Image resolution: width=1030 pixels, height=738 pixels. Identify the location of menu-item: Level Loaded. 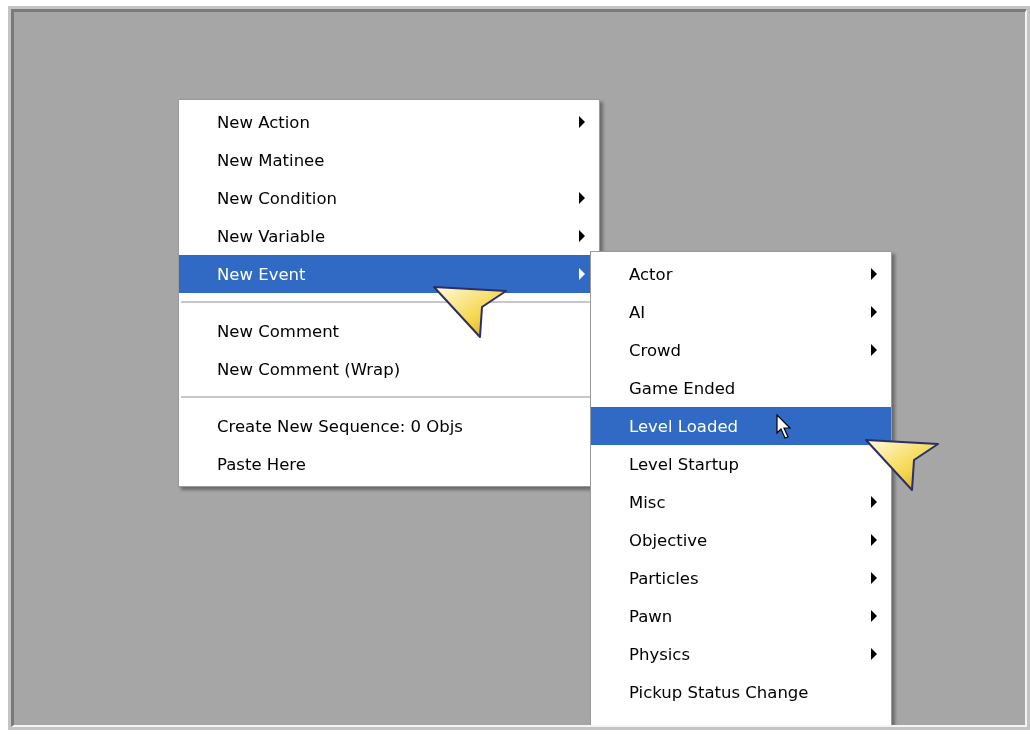
(741, 426).